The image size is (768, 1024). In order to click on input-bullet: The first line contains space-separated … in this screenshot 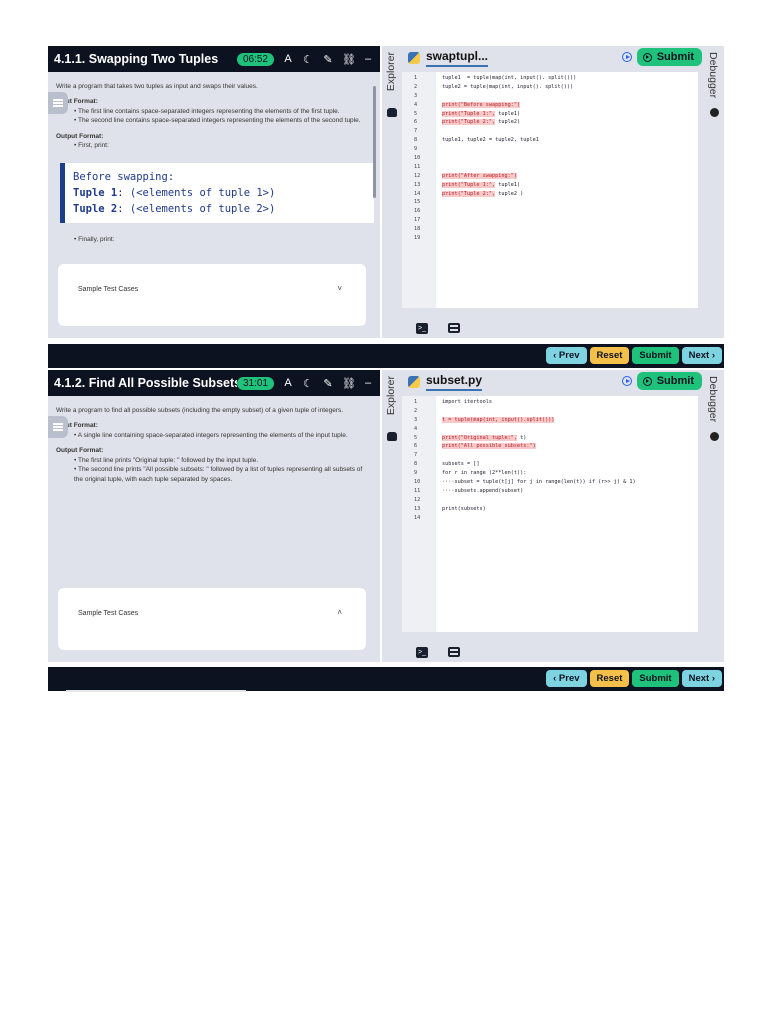, I will do `click(208, 111)`.